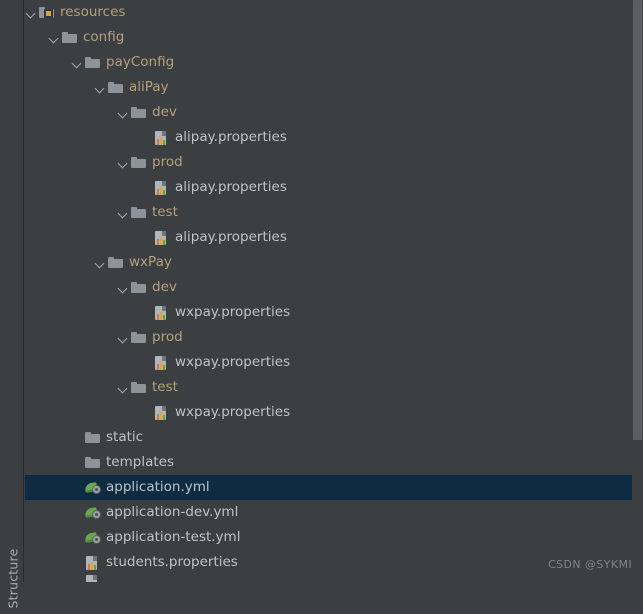 The height and width of the screenshot is (614, 643). Describe the element at coordinates (334, 87) in the screenshot. I see `tree-row: aliPay` at that location.